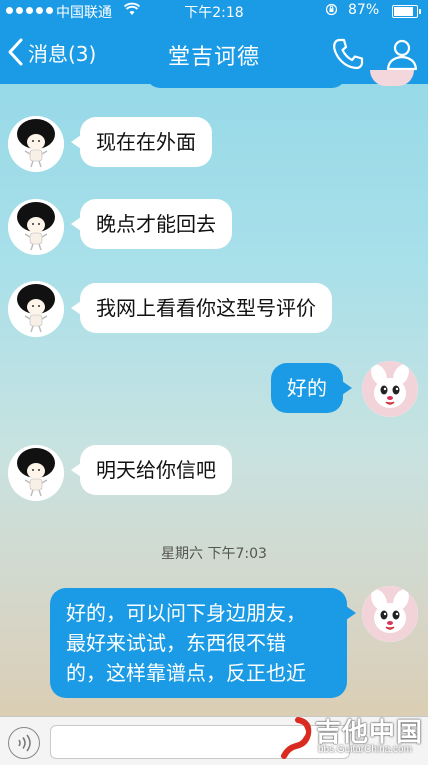 This screenshot has width=428, height=765. I want to click on battery-fill, so click(404, 11).